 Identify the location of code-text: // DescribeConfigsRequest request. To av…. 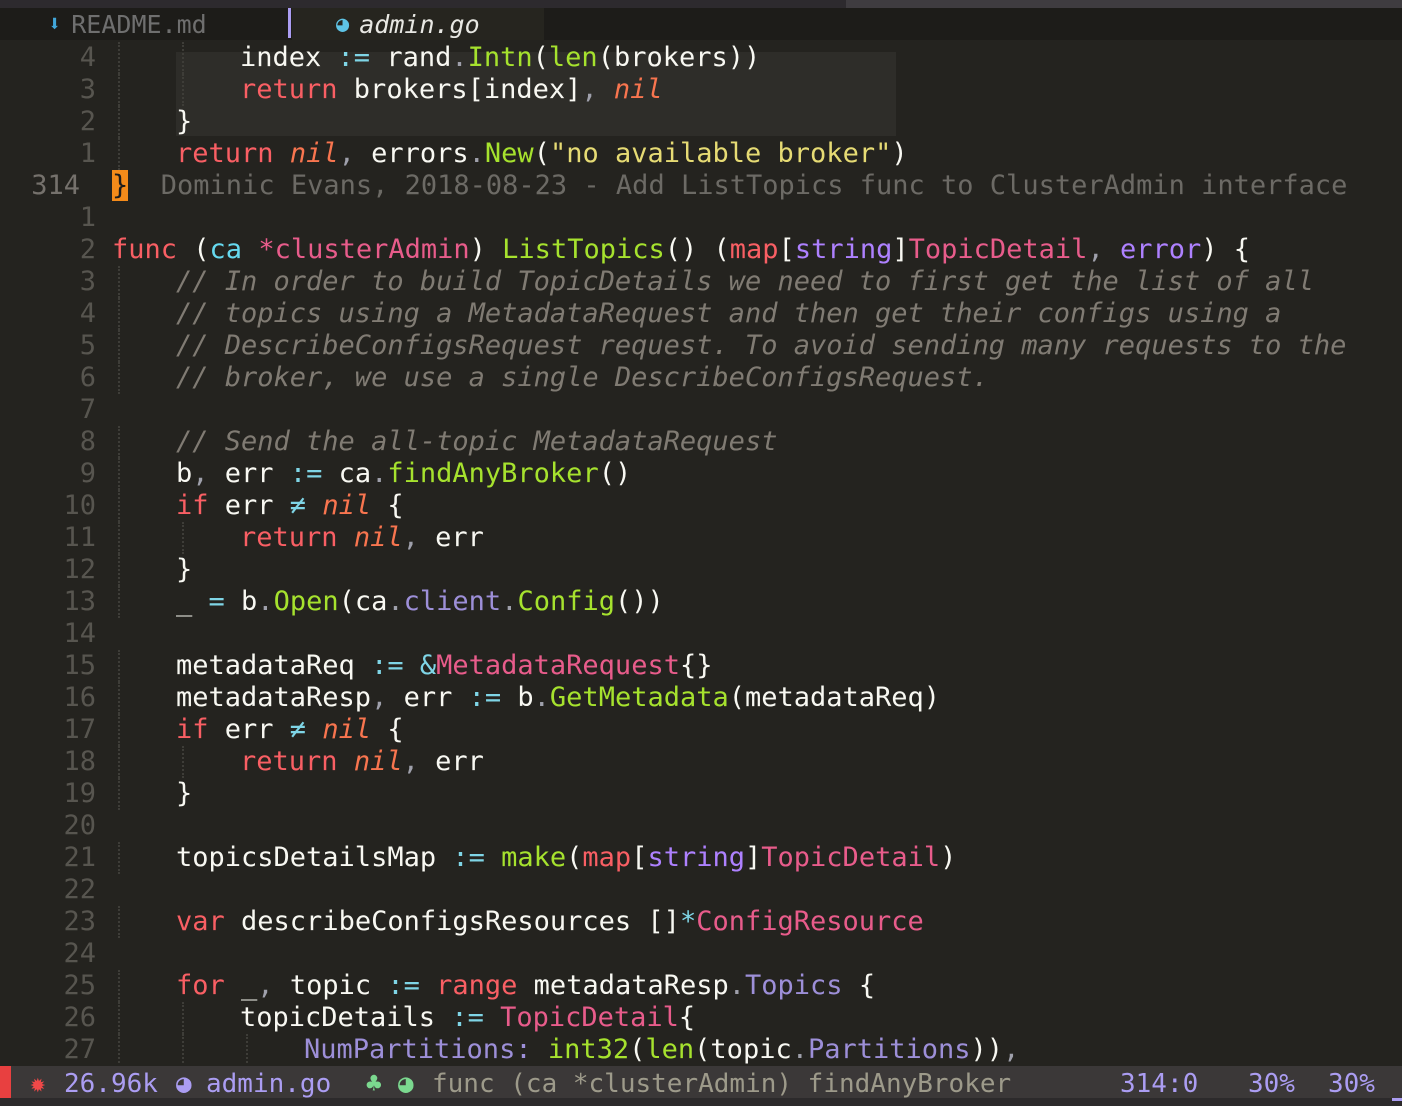
(761, 346).